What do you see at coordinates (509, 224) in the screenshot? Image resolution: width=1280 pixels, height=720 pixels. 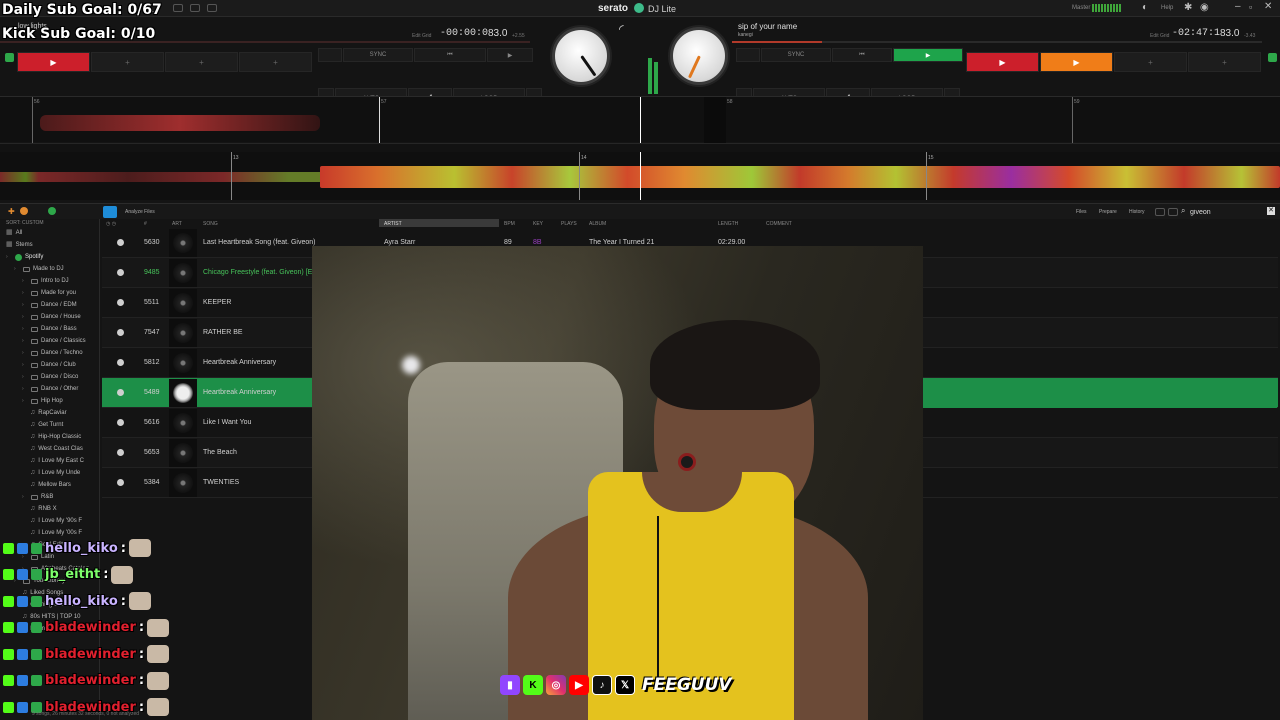 I see `column-bpm: BPM` at bounding box center [509, 224].